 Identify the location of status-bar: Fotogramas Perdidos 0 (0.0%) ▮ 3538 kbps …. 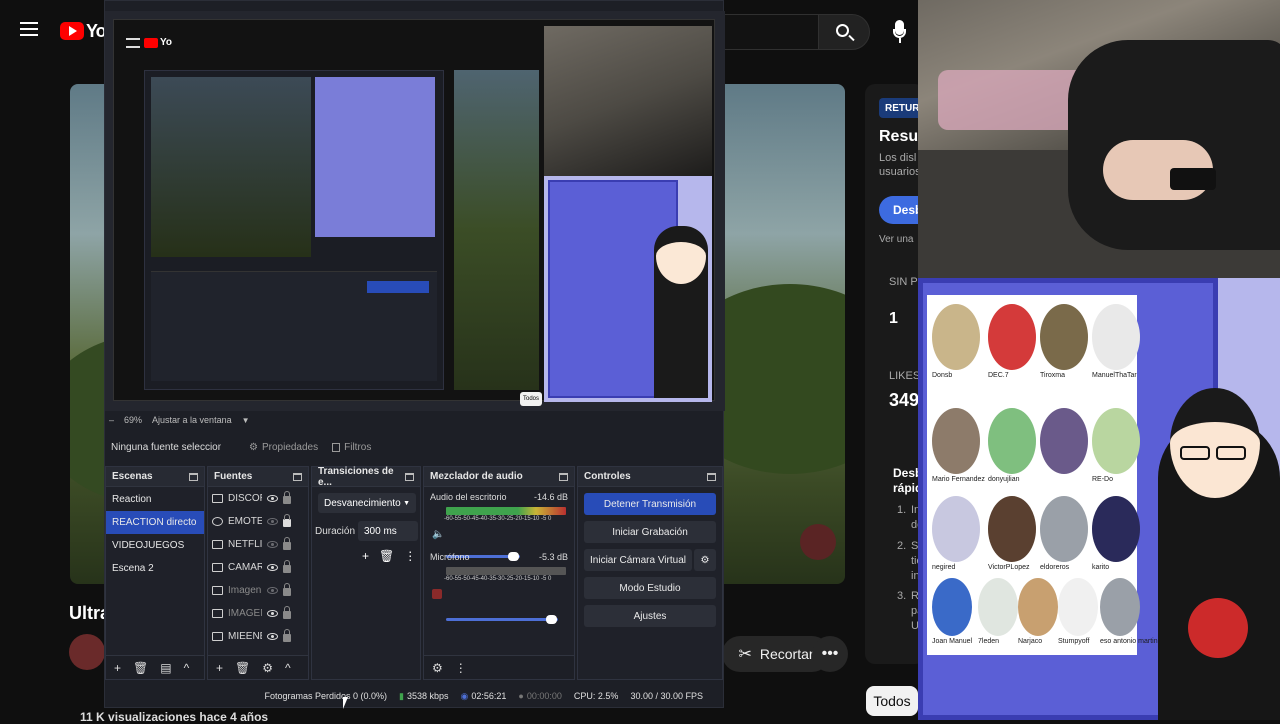
(415, 696).